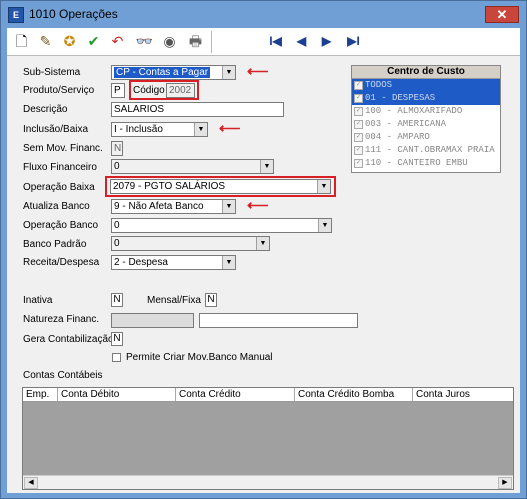  I want to click on column-header-conta-debito: Conta Débito, so click(117, 394).